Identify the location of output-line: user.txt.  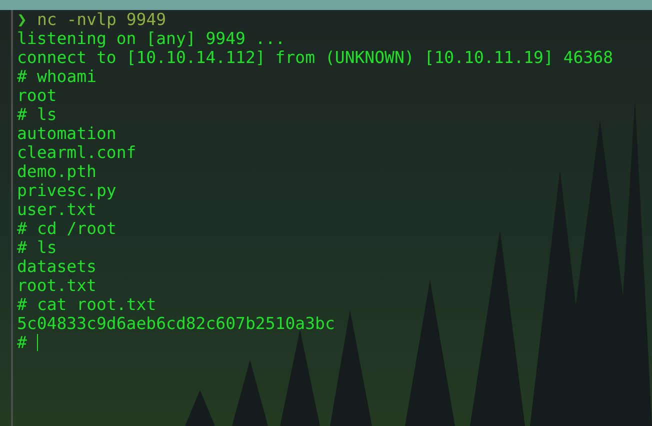
(56, 209).